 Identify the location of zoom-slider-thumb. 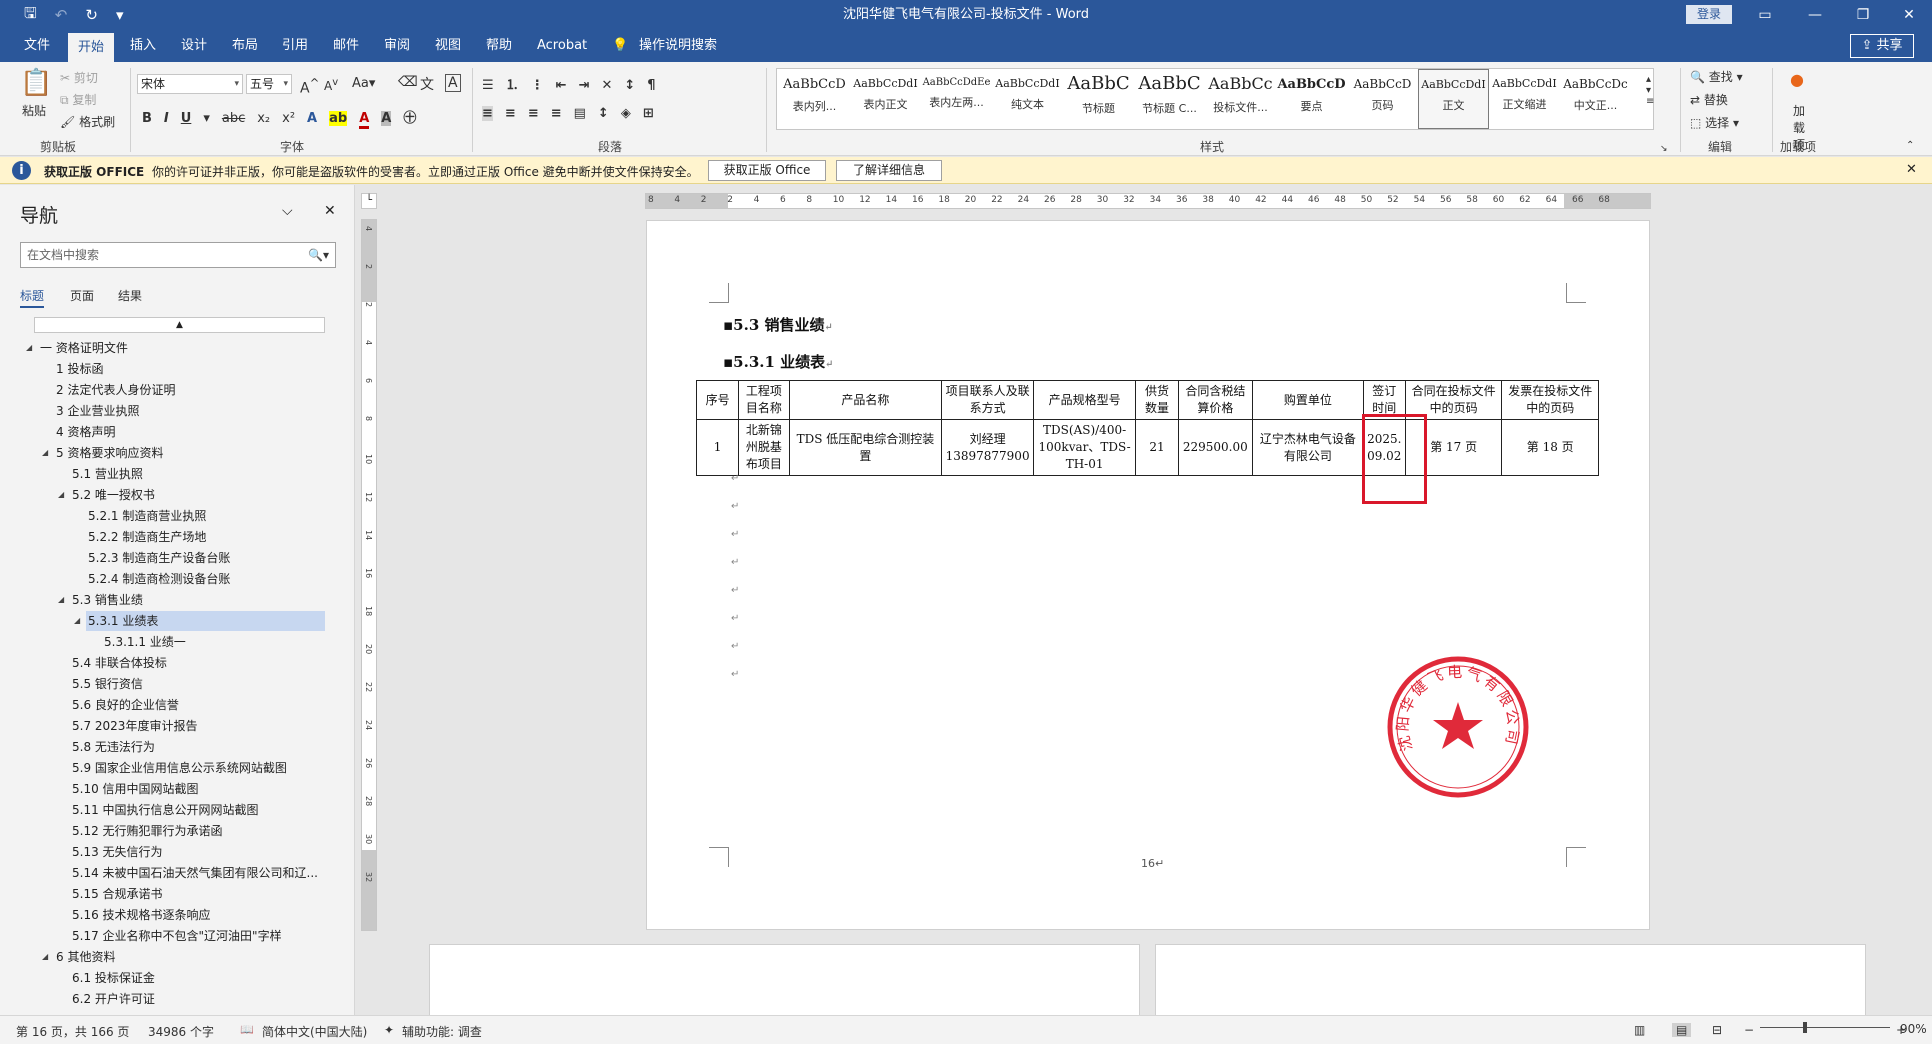
(1805, 1027).